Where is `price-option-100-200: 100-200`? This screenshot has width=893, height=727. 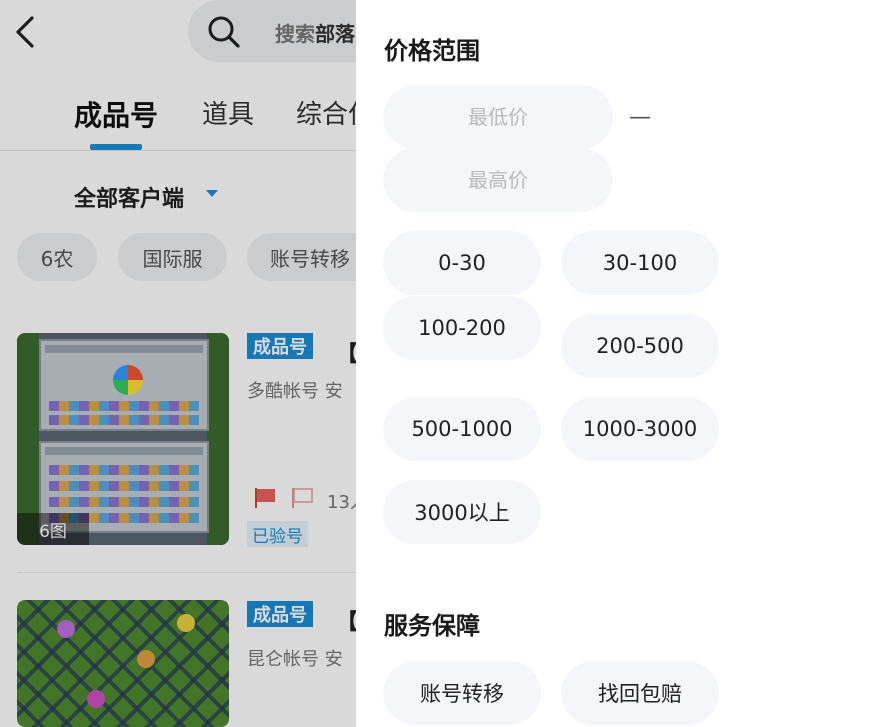 price-option-100-200: 100-200 is located at coordinates (462, 328).